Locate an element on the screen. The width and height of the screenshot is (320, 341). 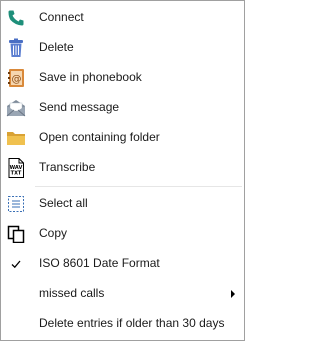
envelope-icon is located at coordinates (16, 108).